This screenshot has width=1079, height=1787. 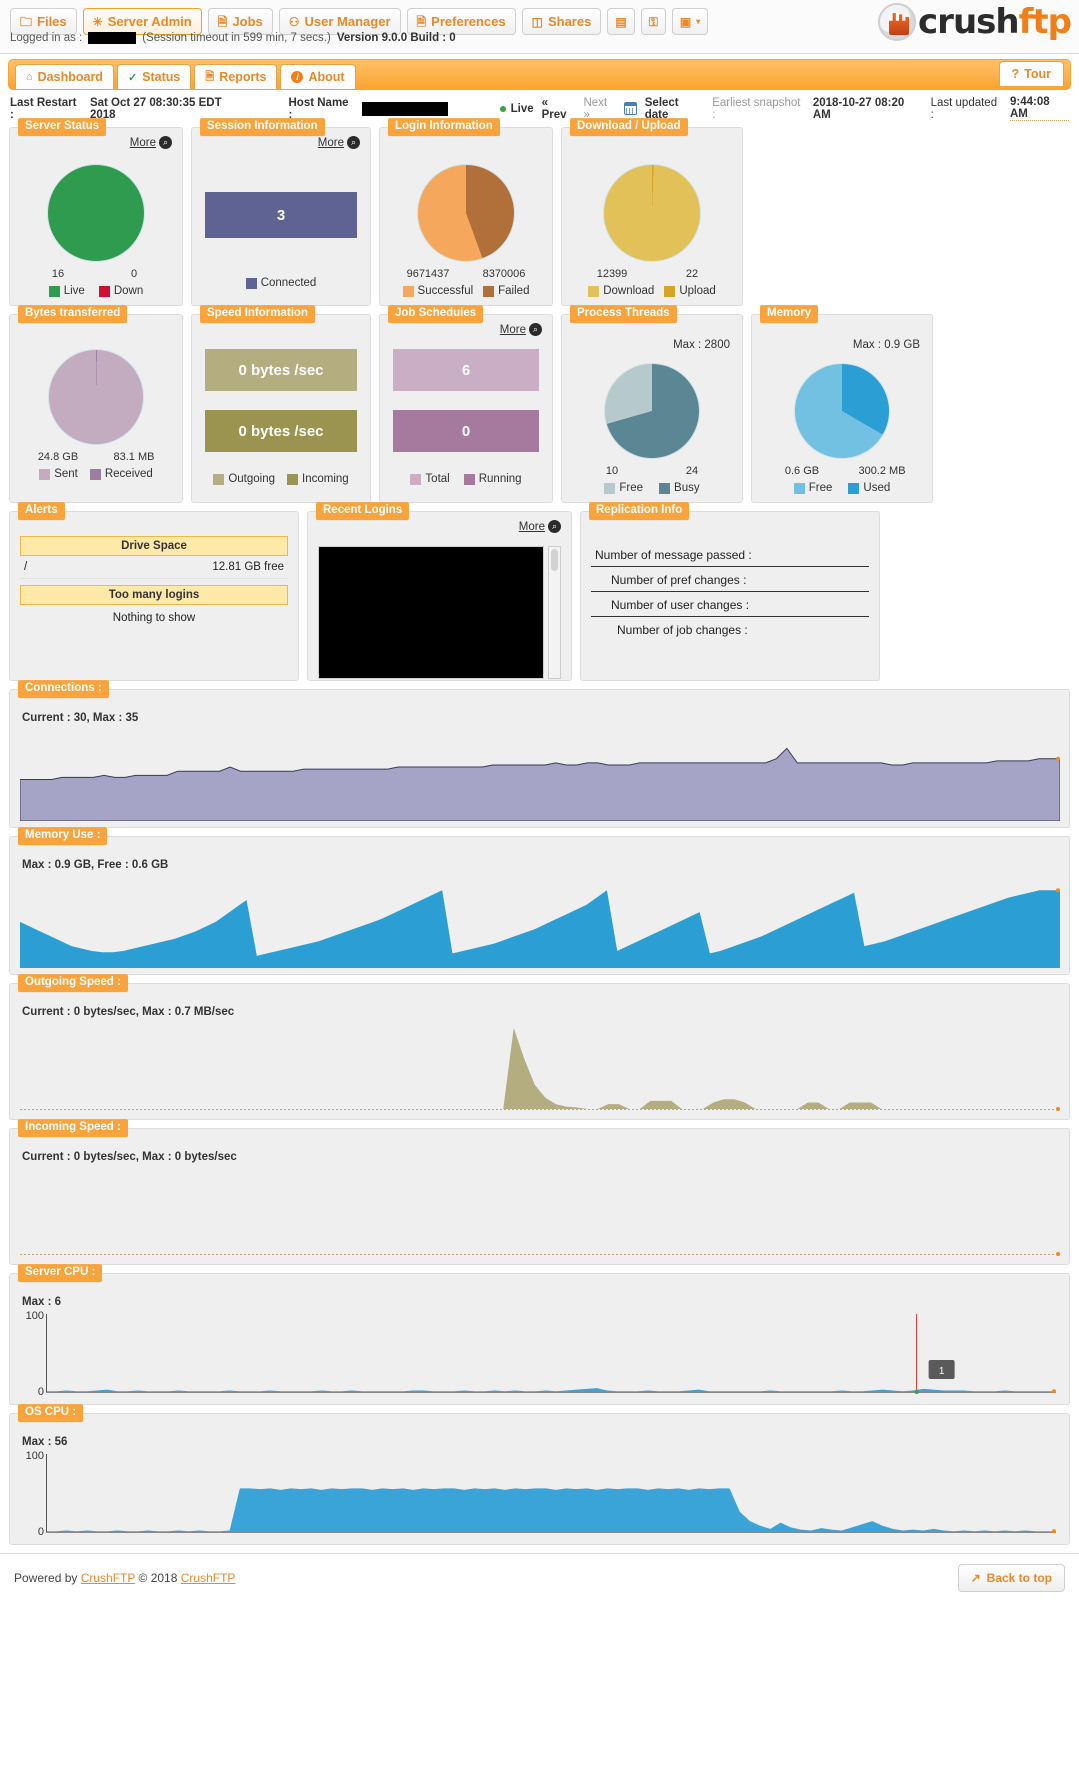 What do you see at coordinates (208, 1578) in the screenshot?
I see `footer-link-crushftp-2: CrushFTP` at bounding box center [208, 1578].